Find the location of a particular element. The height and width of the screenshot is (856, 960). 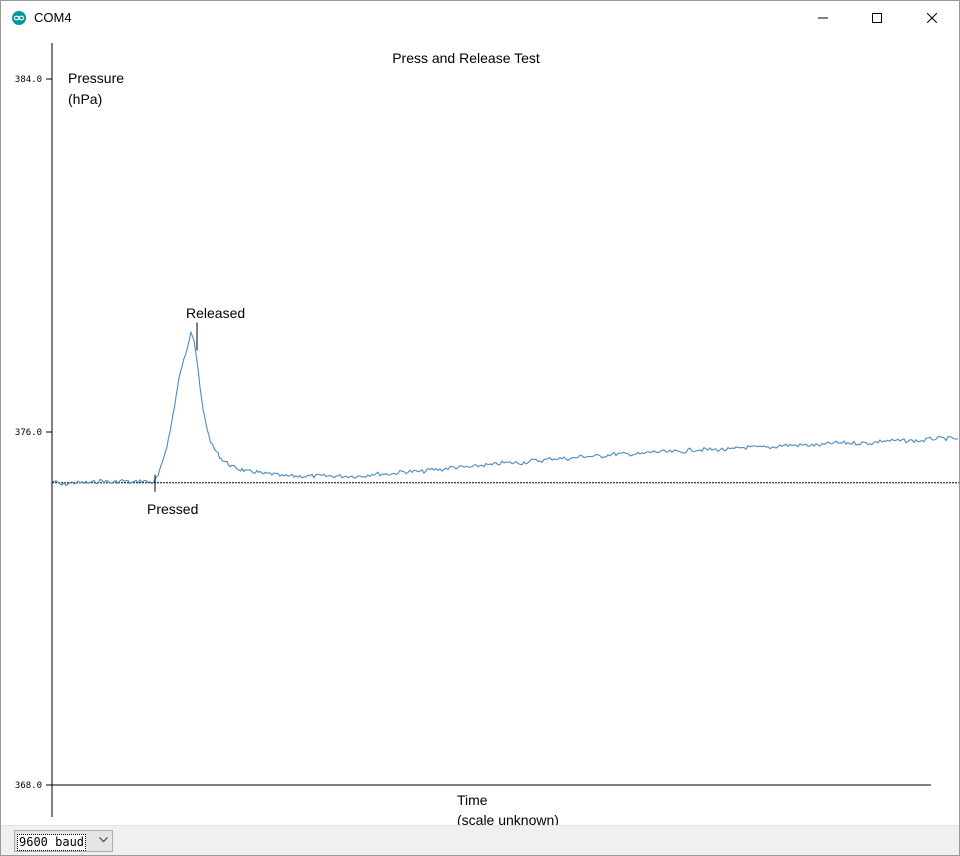

chart-title: Press and Release Test is located at coordinates (466, 58).